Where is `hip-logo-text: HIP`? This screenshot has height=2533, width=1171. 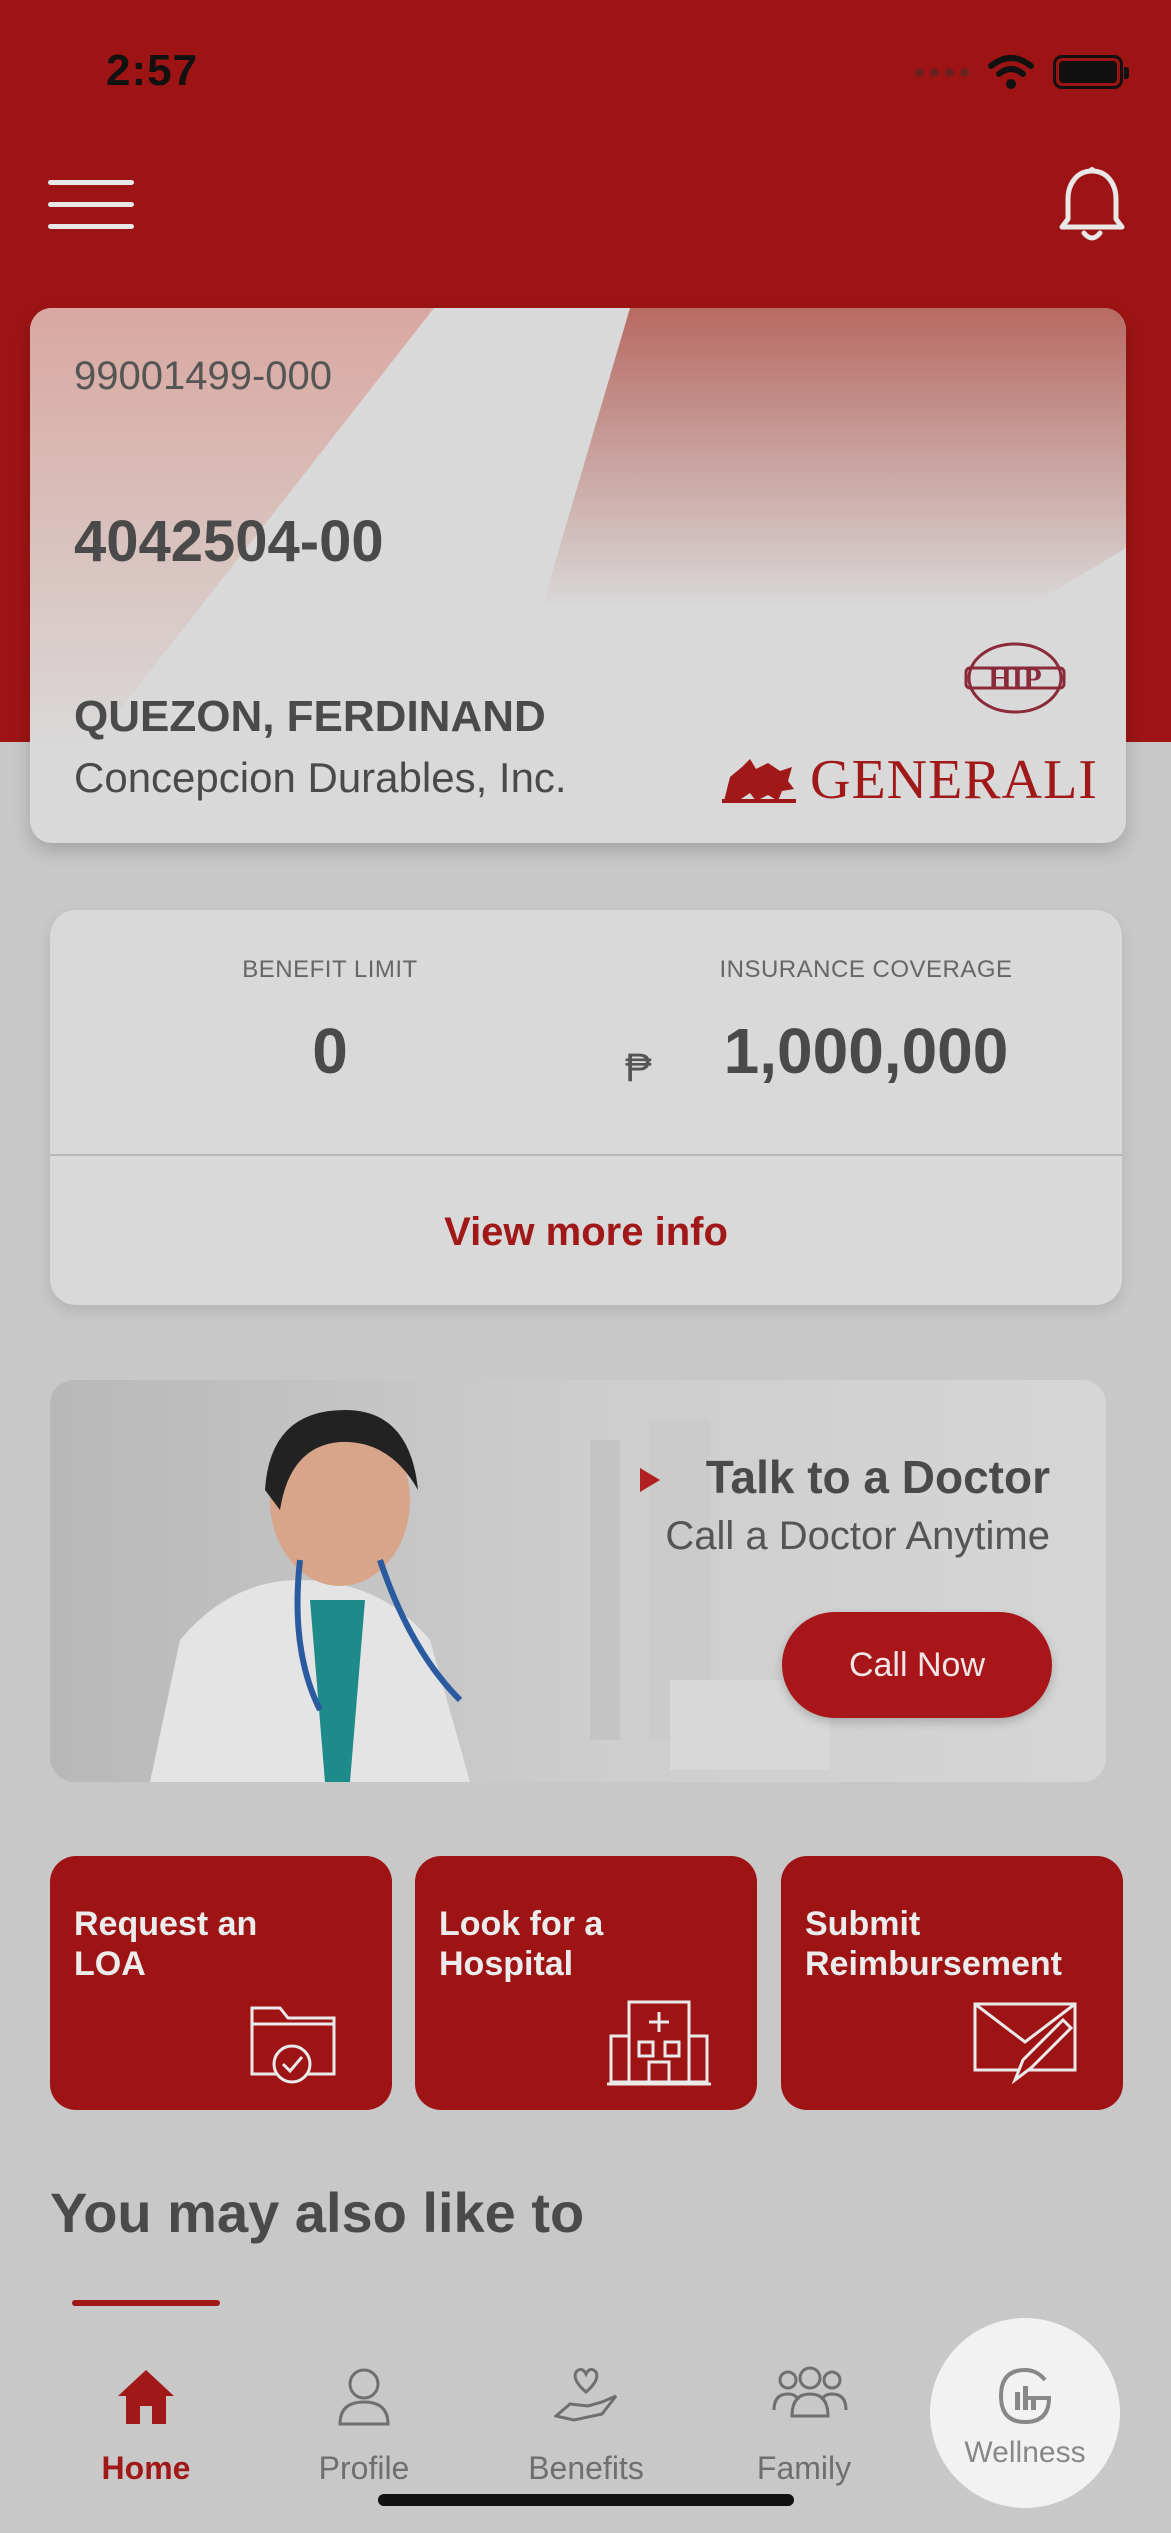
hip-logo-text: HIP is located at coordinates (1014, 678).